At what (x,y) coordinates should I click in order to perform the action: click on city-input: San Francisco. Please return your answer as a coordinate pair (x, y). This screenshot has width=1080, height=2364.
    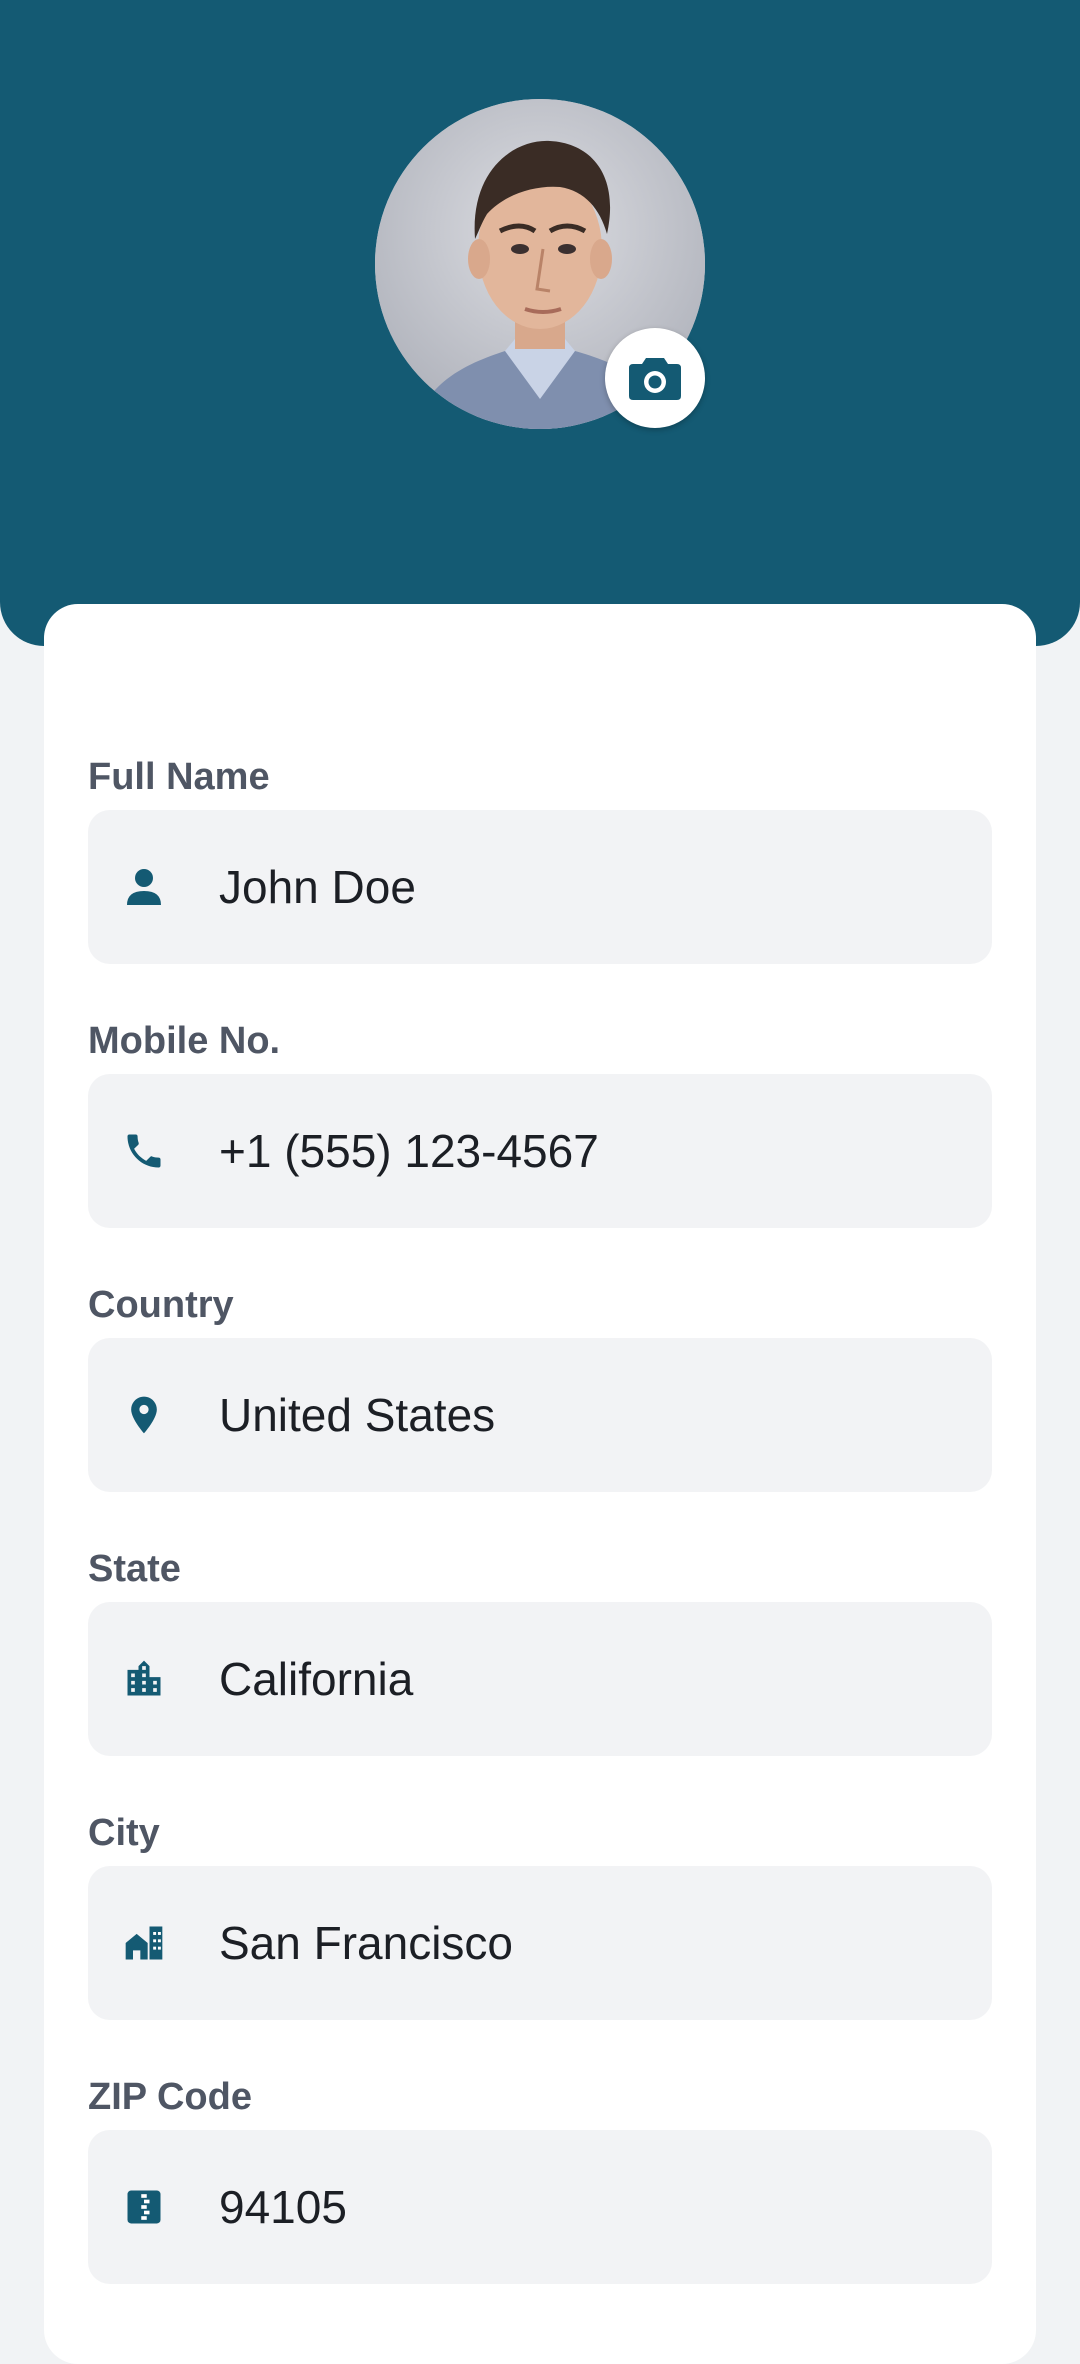
    Looking at the image, I should click on (540, 1943).